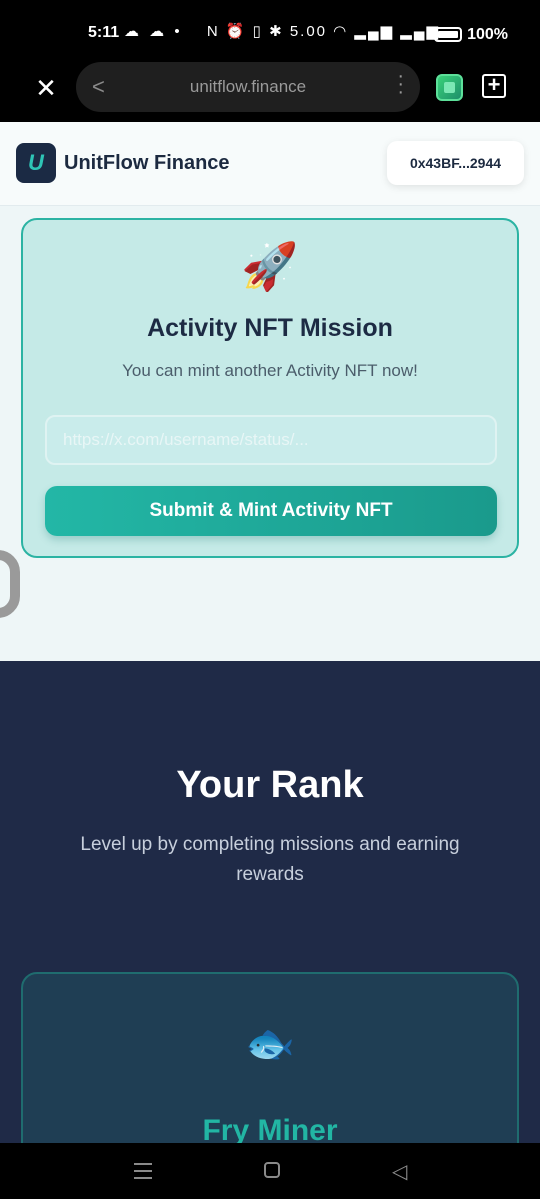  I want to click on rank-title: Your Rank, so click(270, 785).